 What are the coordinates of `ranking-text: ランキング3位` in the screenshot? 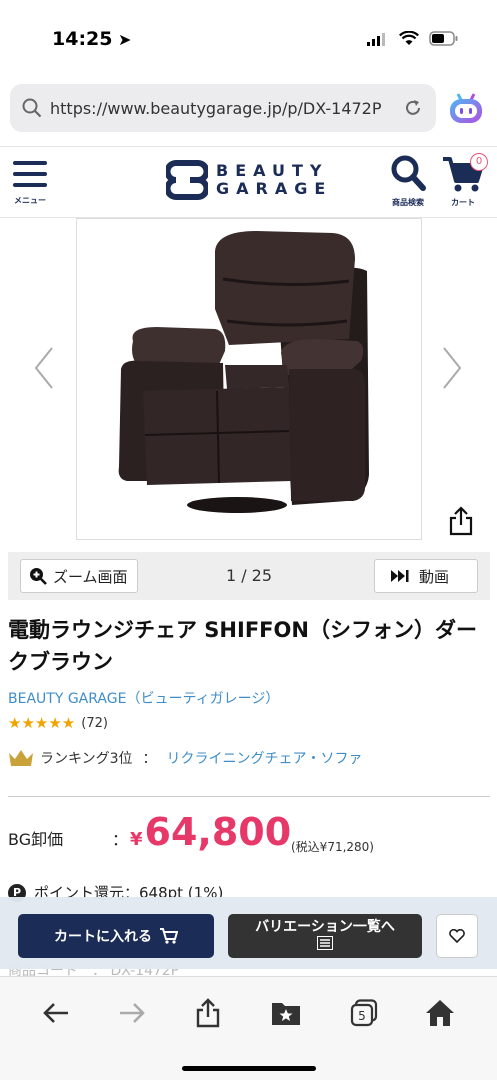 It's located at (86, 759).